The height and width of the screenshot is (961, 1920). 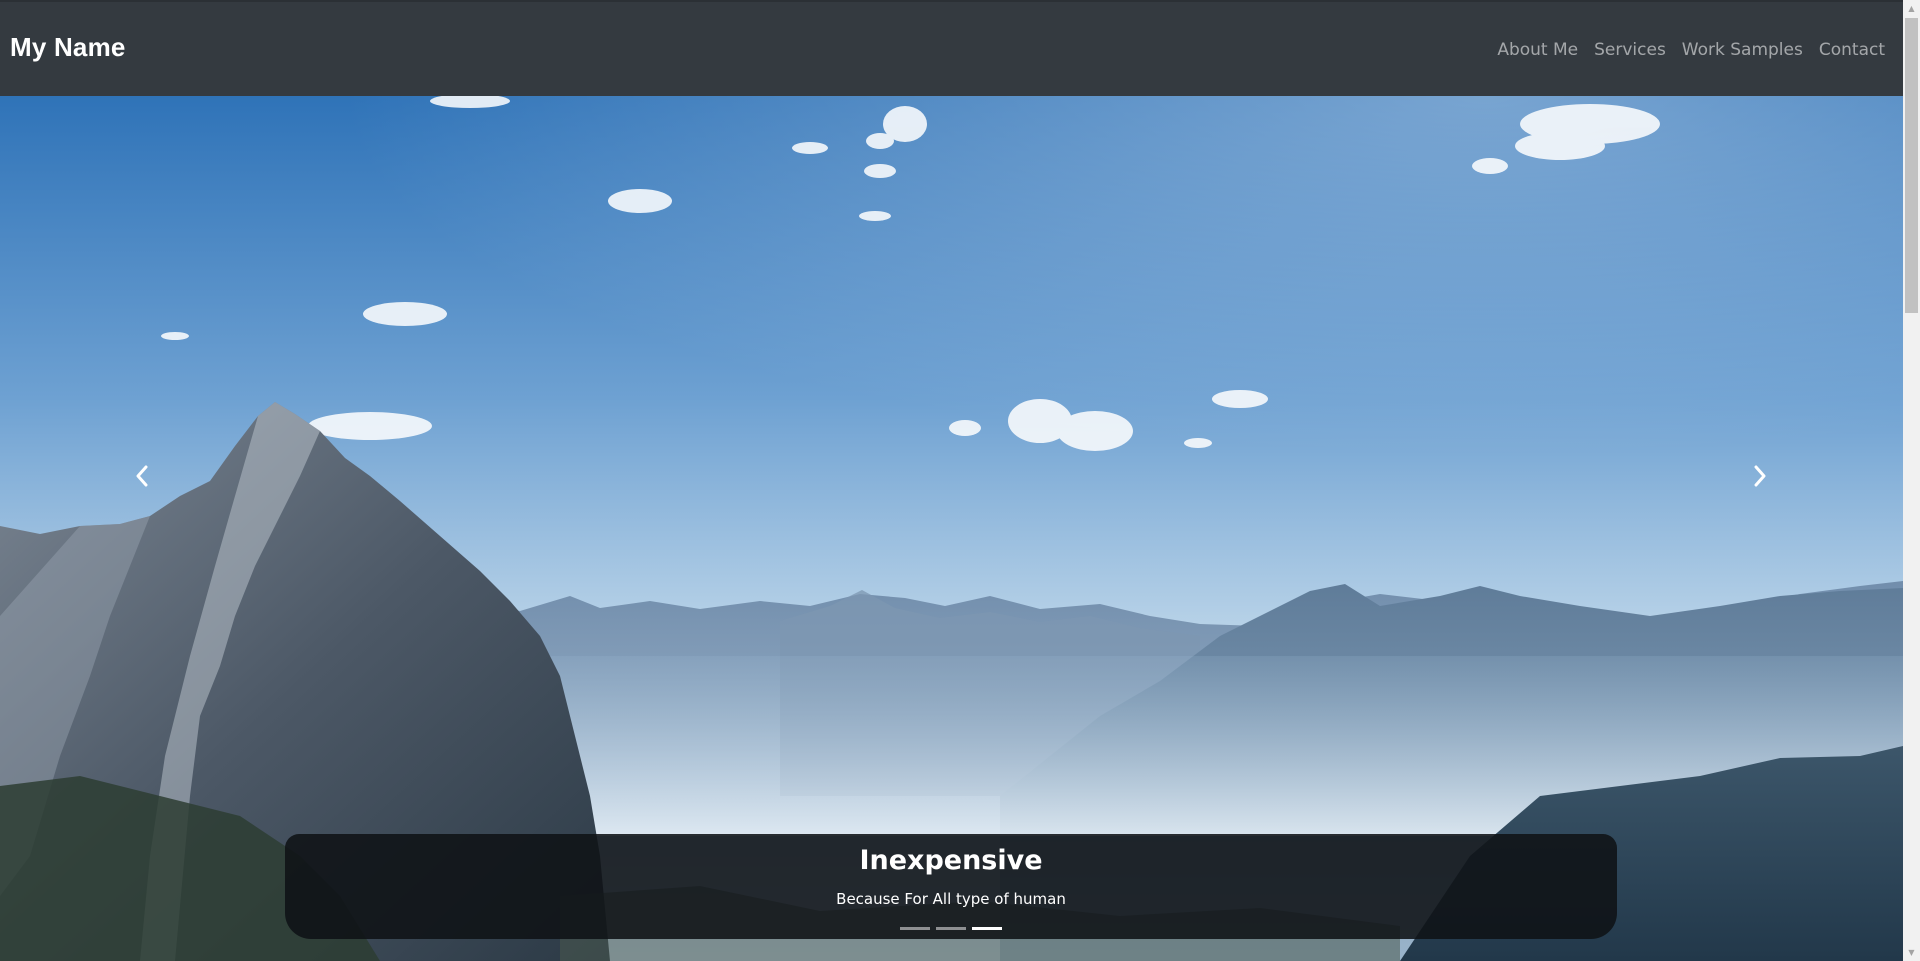 I want to click on nav-link-services: Services, so click(x=1630, y=50).